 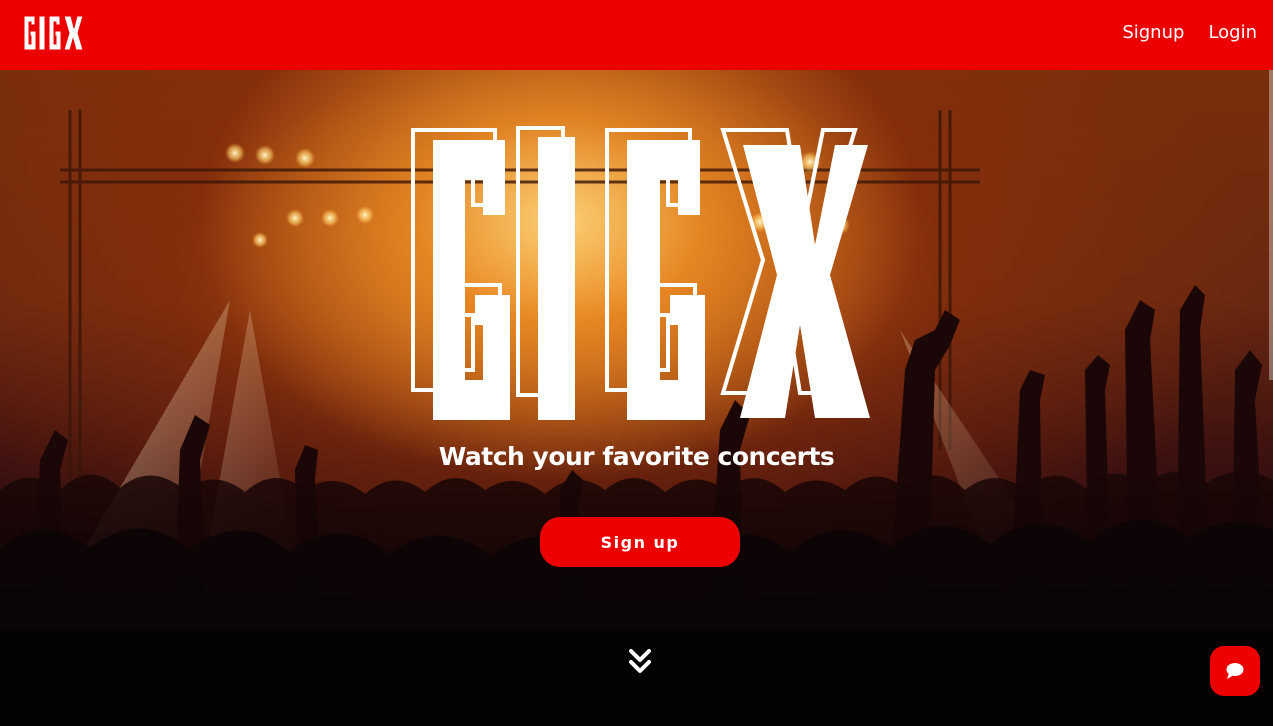 What do you see at coordinates (1153, 33) in the screenshot?
I see `nav-signup-link: Signup` at bounding box center [1153, 33].